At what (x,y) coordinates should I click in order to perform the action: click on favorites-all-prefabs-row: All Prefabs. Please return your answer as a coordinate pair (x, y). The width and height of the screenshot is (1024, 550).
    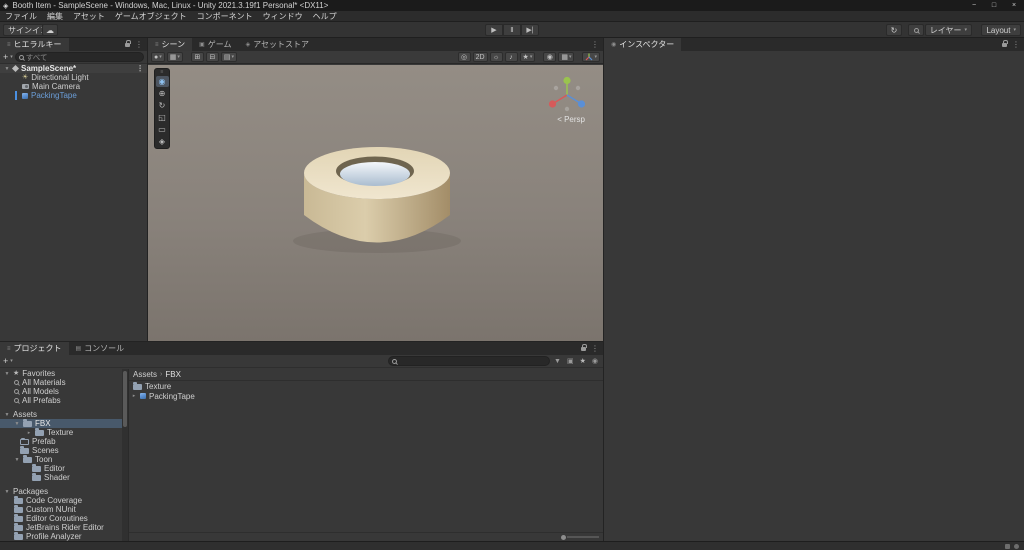
    Looking at the image, I should click on (61, 400).